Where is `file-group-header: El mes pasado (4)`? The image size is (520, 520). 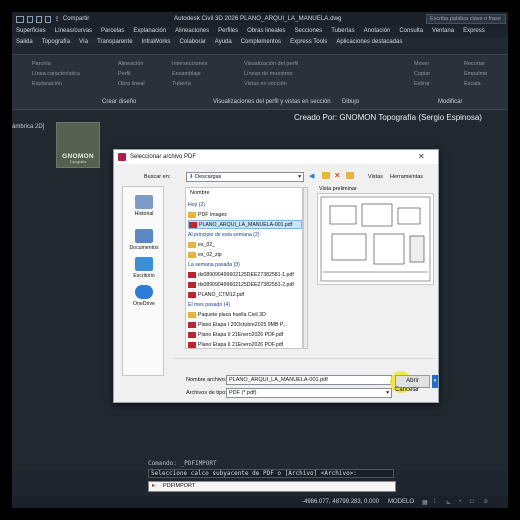 file-group-header: El mes pasado (4) is located at coordinates (245, 304).